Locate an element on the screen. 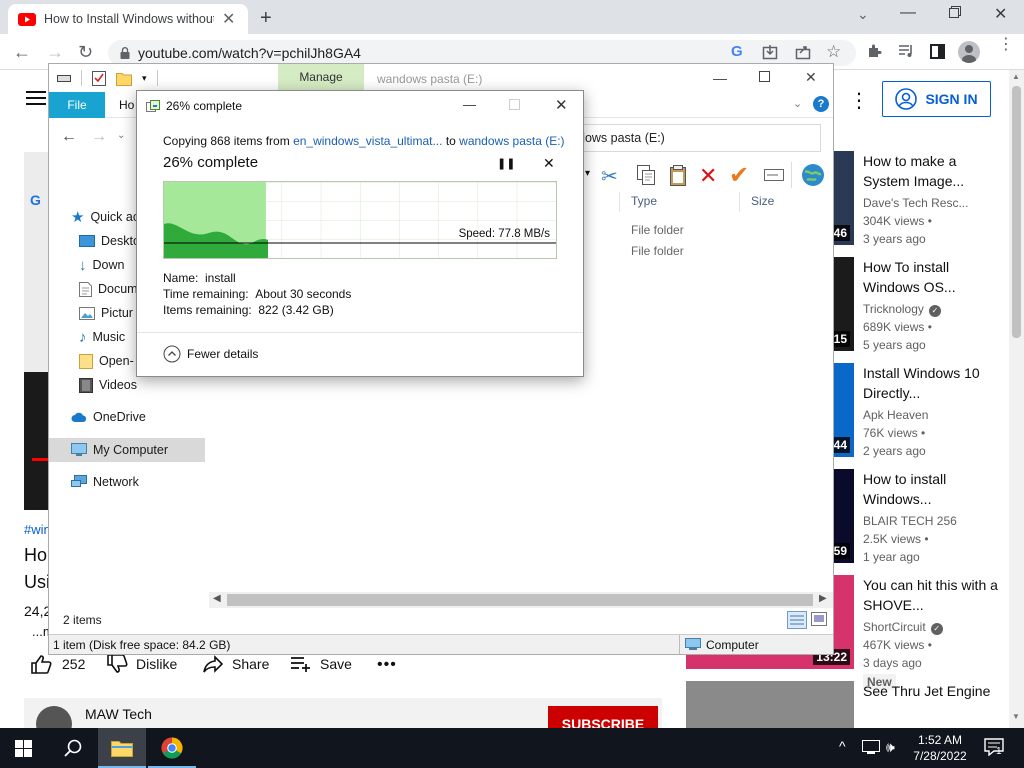  like-button: 252 is located at coordinates (57, 664).